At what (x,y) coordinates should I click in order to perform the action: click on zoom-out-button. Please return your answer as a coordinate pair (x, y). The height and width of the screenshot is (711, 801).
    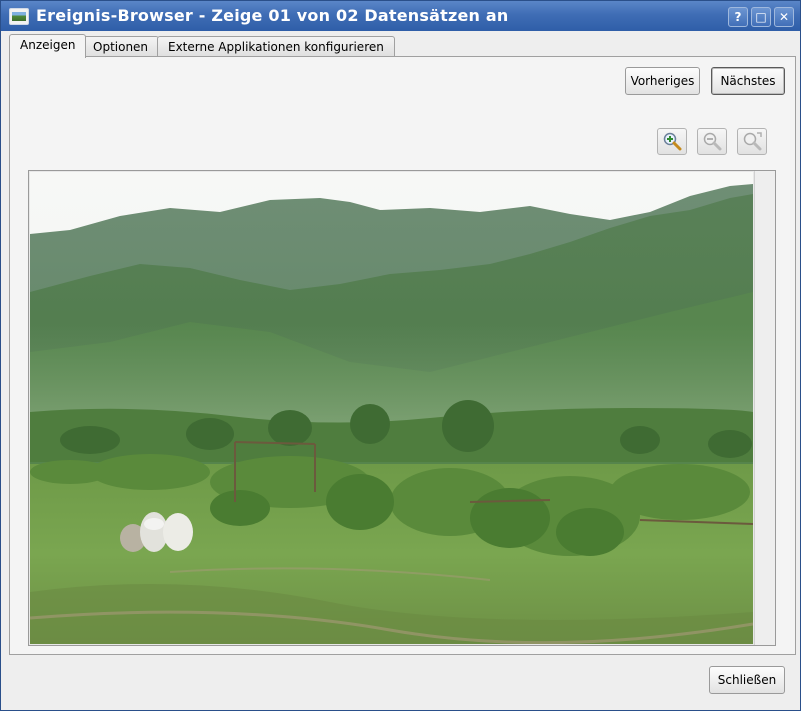
    Looking at the image, I should click on (712, 141).